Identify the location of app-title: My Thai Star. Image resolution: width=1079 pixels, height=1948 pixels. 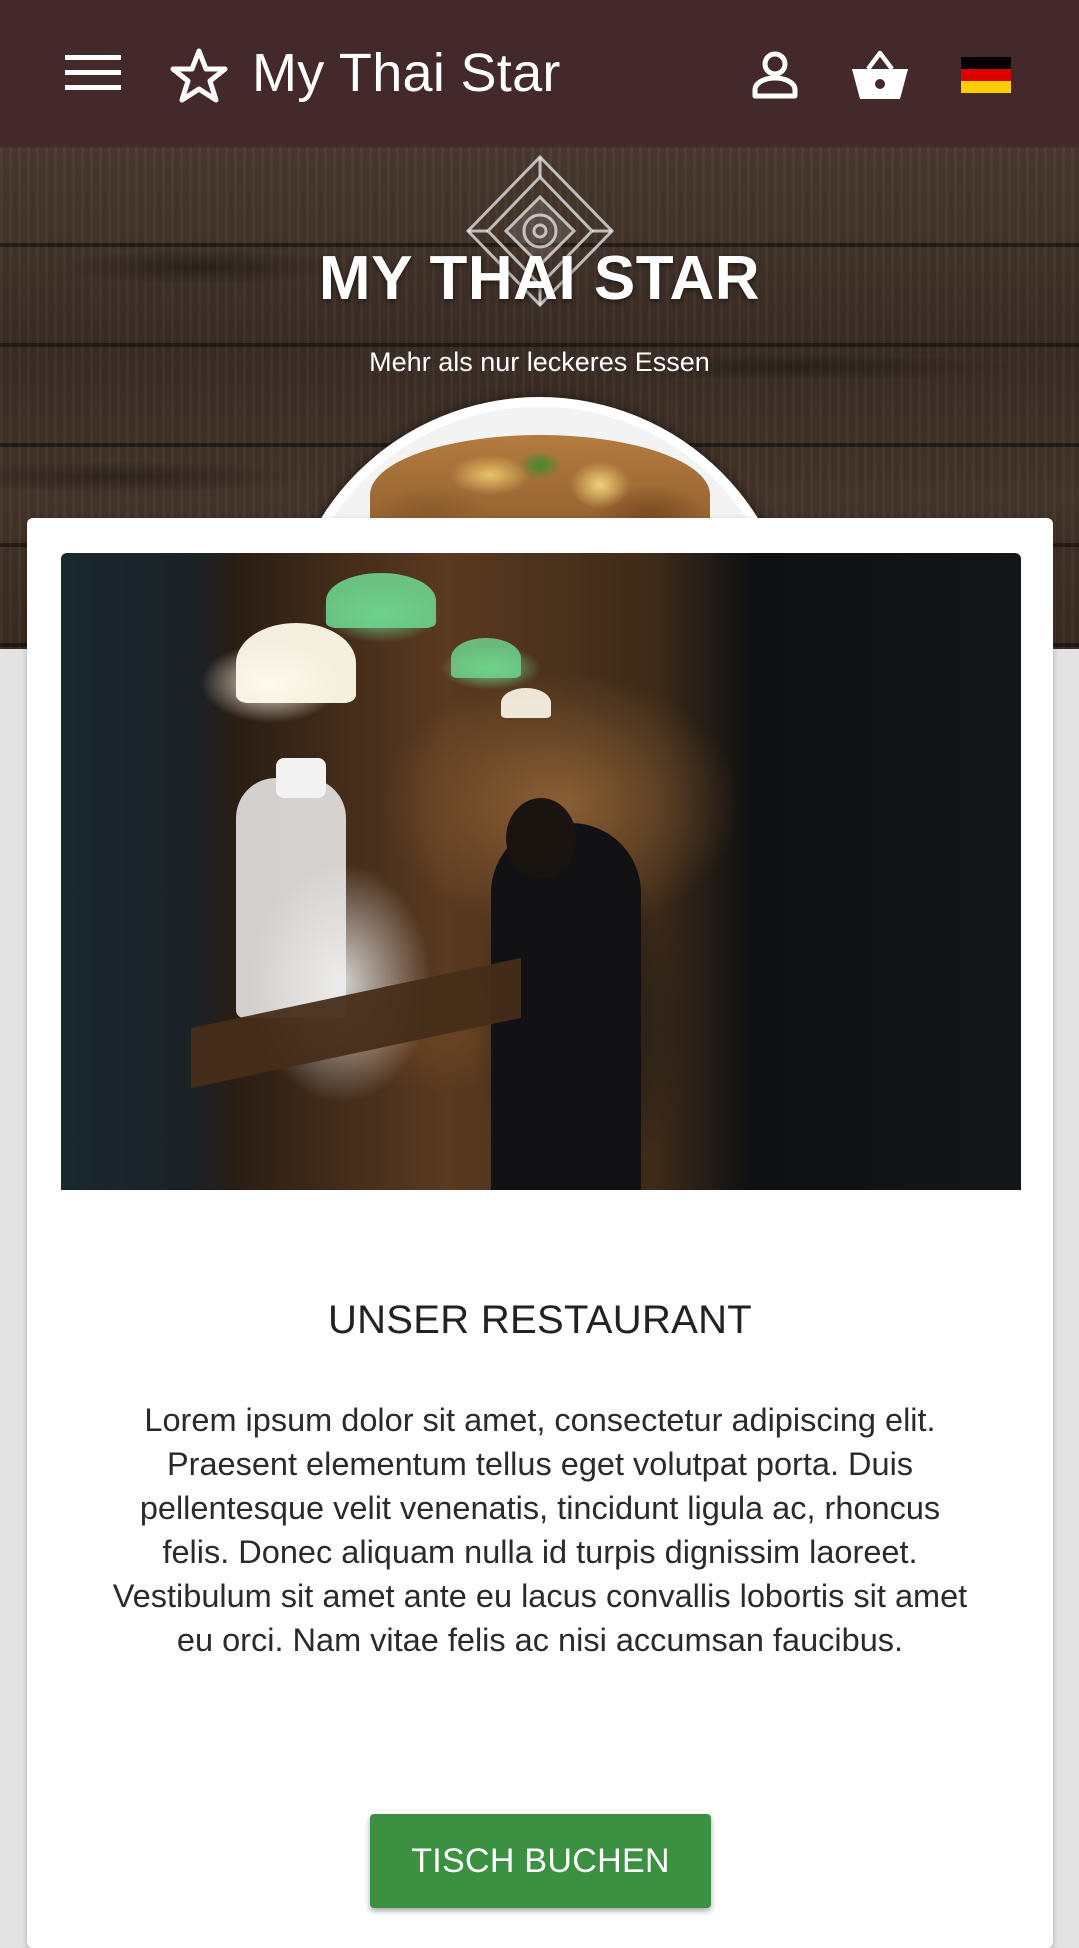
(406, 73).